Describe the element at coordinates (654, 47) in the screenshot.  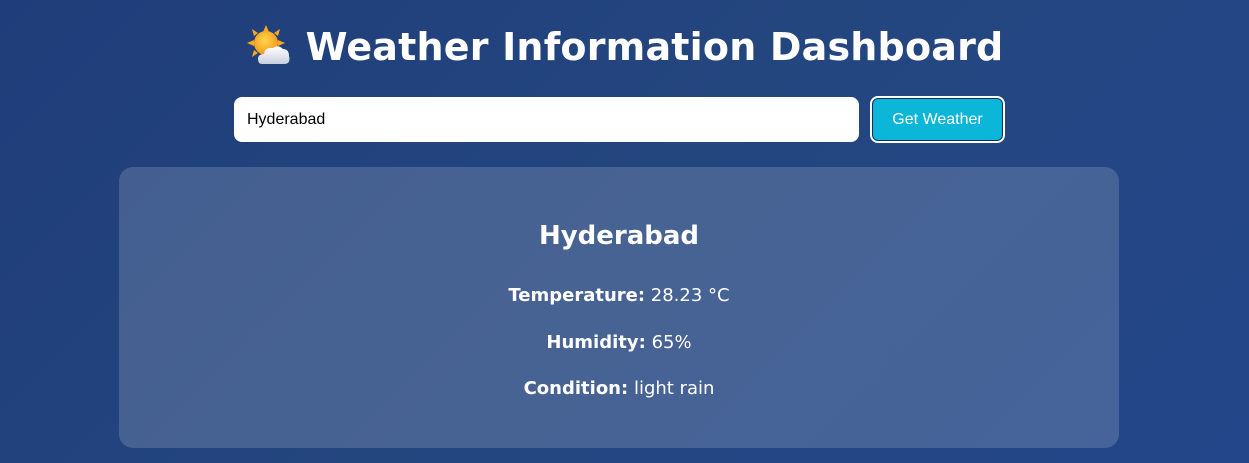
I see `page-title: Weather Information Dashboard` at that location.